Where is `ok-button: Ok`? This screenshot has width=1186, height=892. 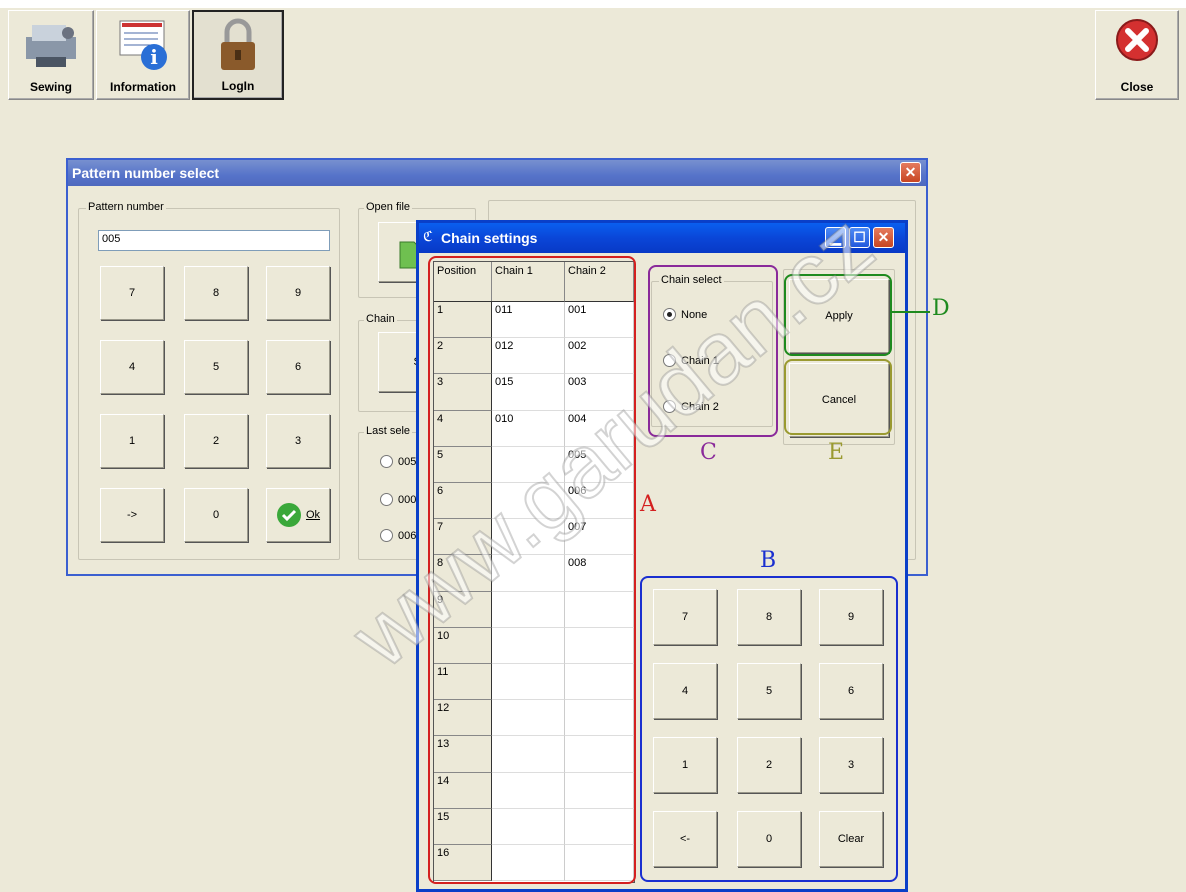
ok-button: Ok is located at coordinates (298, 515).